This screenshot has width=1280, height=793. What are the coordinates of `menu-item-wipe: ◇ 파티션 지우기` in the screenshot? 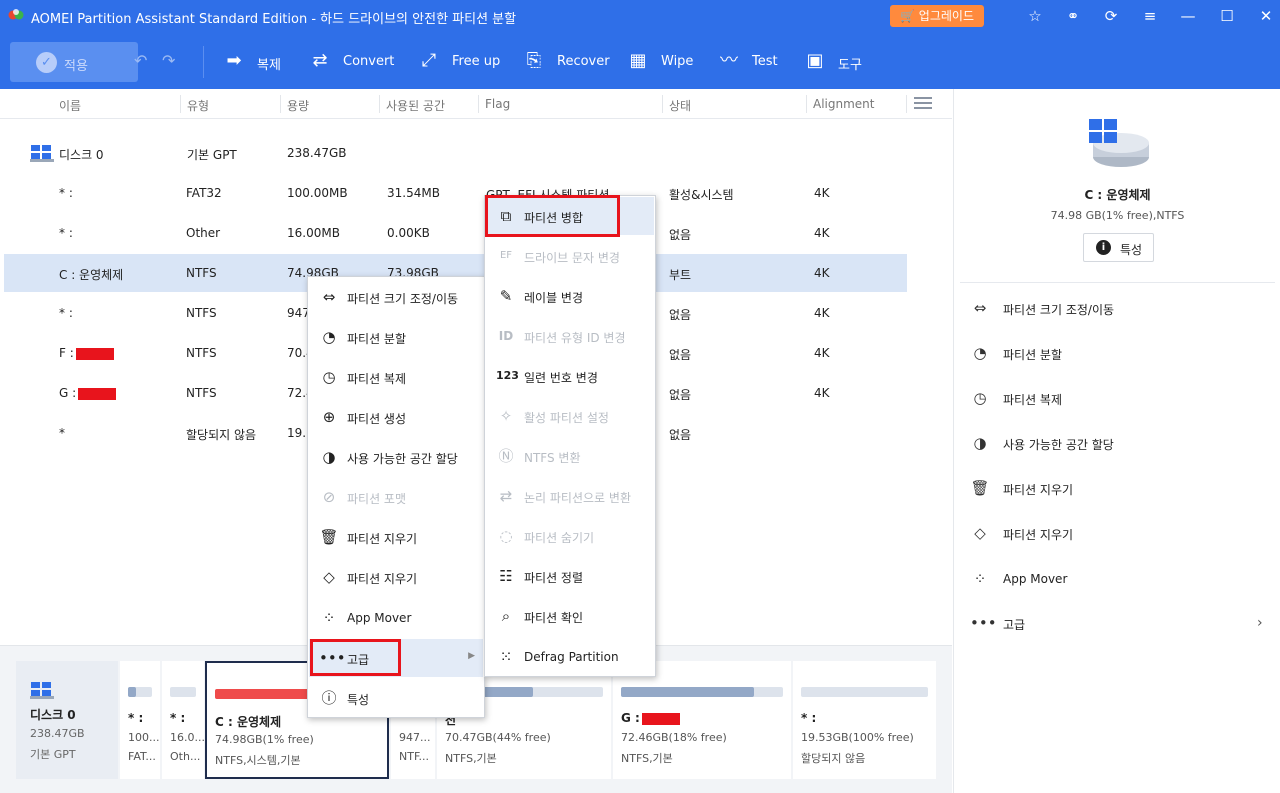 It's located at (396, 577).